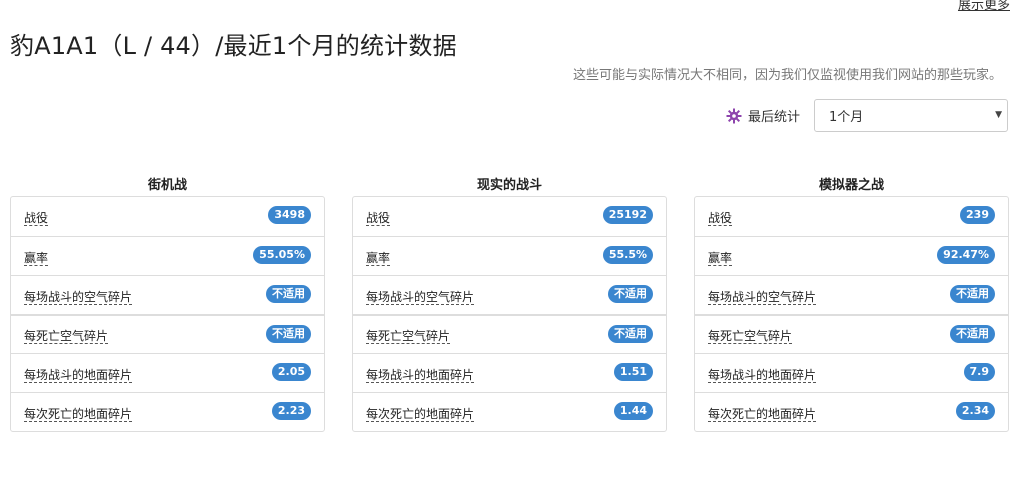 Image resolution: width=1026 pixels, height=479 pixels. I want to click on stat-badge: 1.44, so click(633, 411).